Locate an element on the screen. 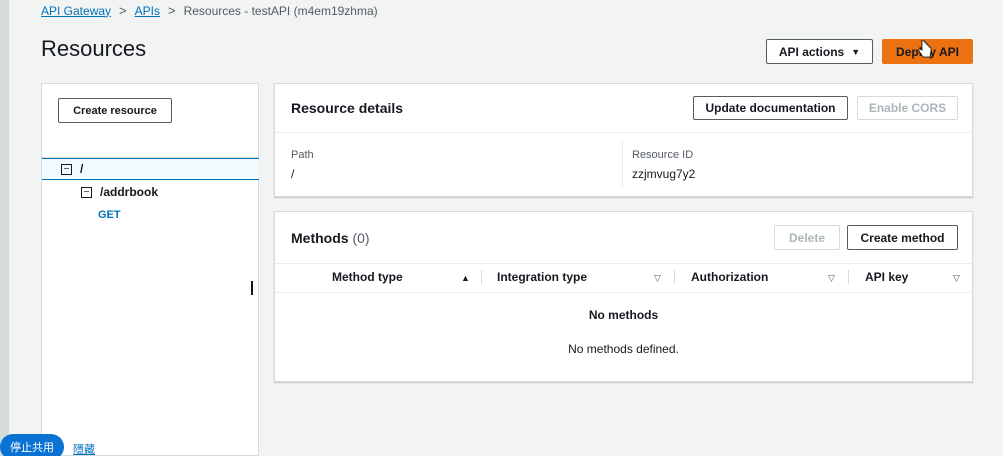 This screenshot has height=456, width=1003. tree-item-addrbook: − /addrbook is located at coordinates (119, 192).